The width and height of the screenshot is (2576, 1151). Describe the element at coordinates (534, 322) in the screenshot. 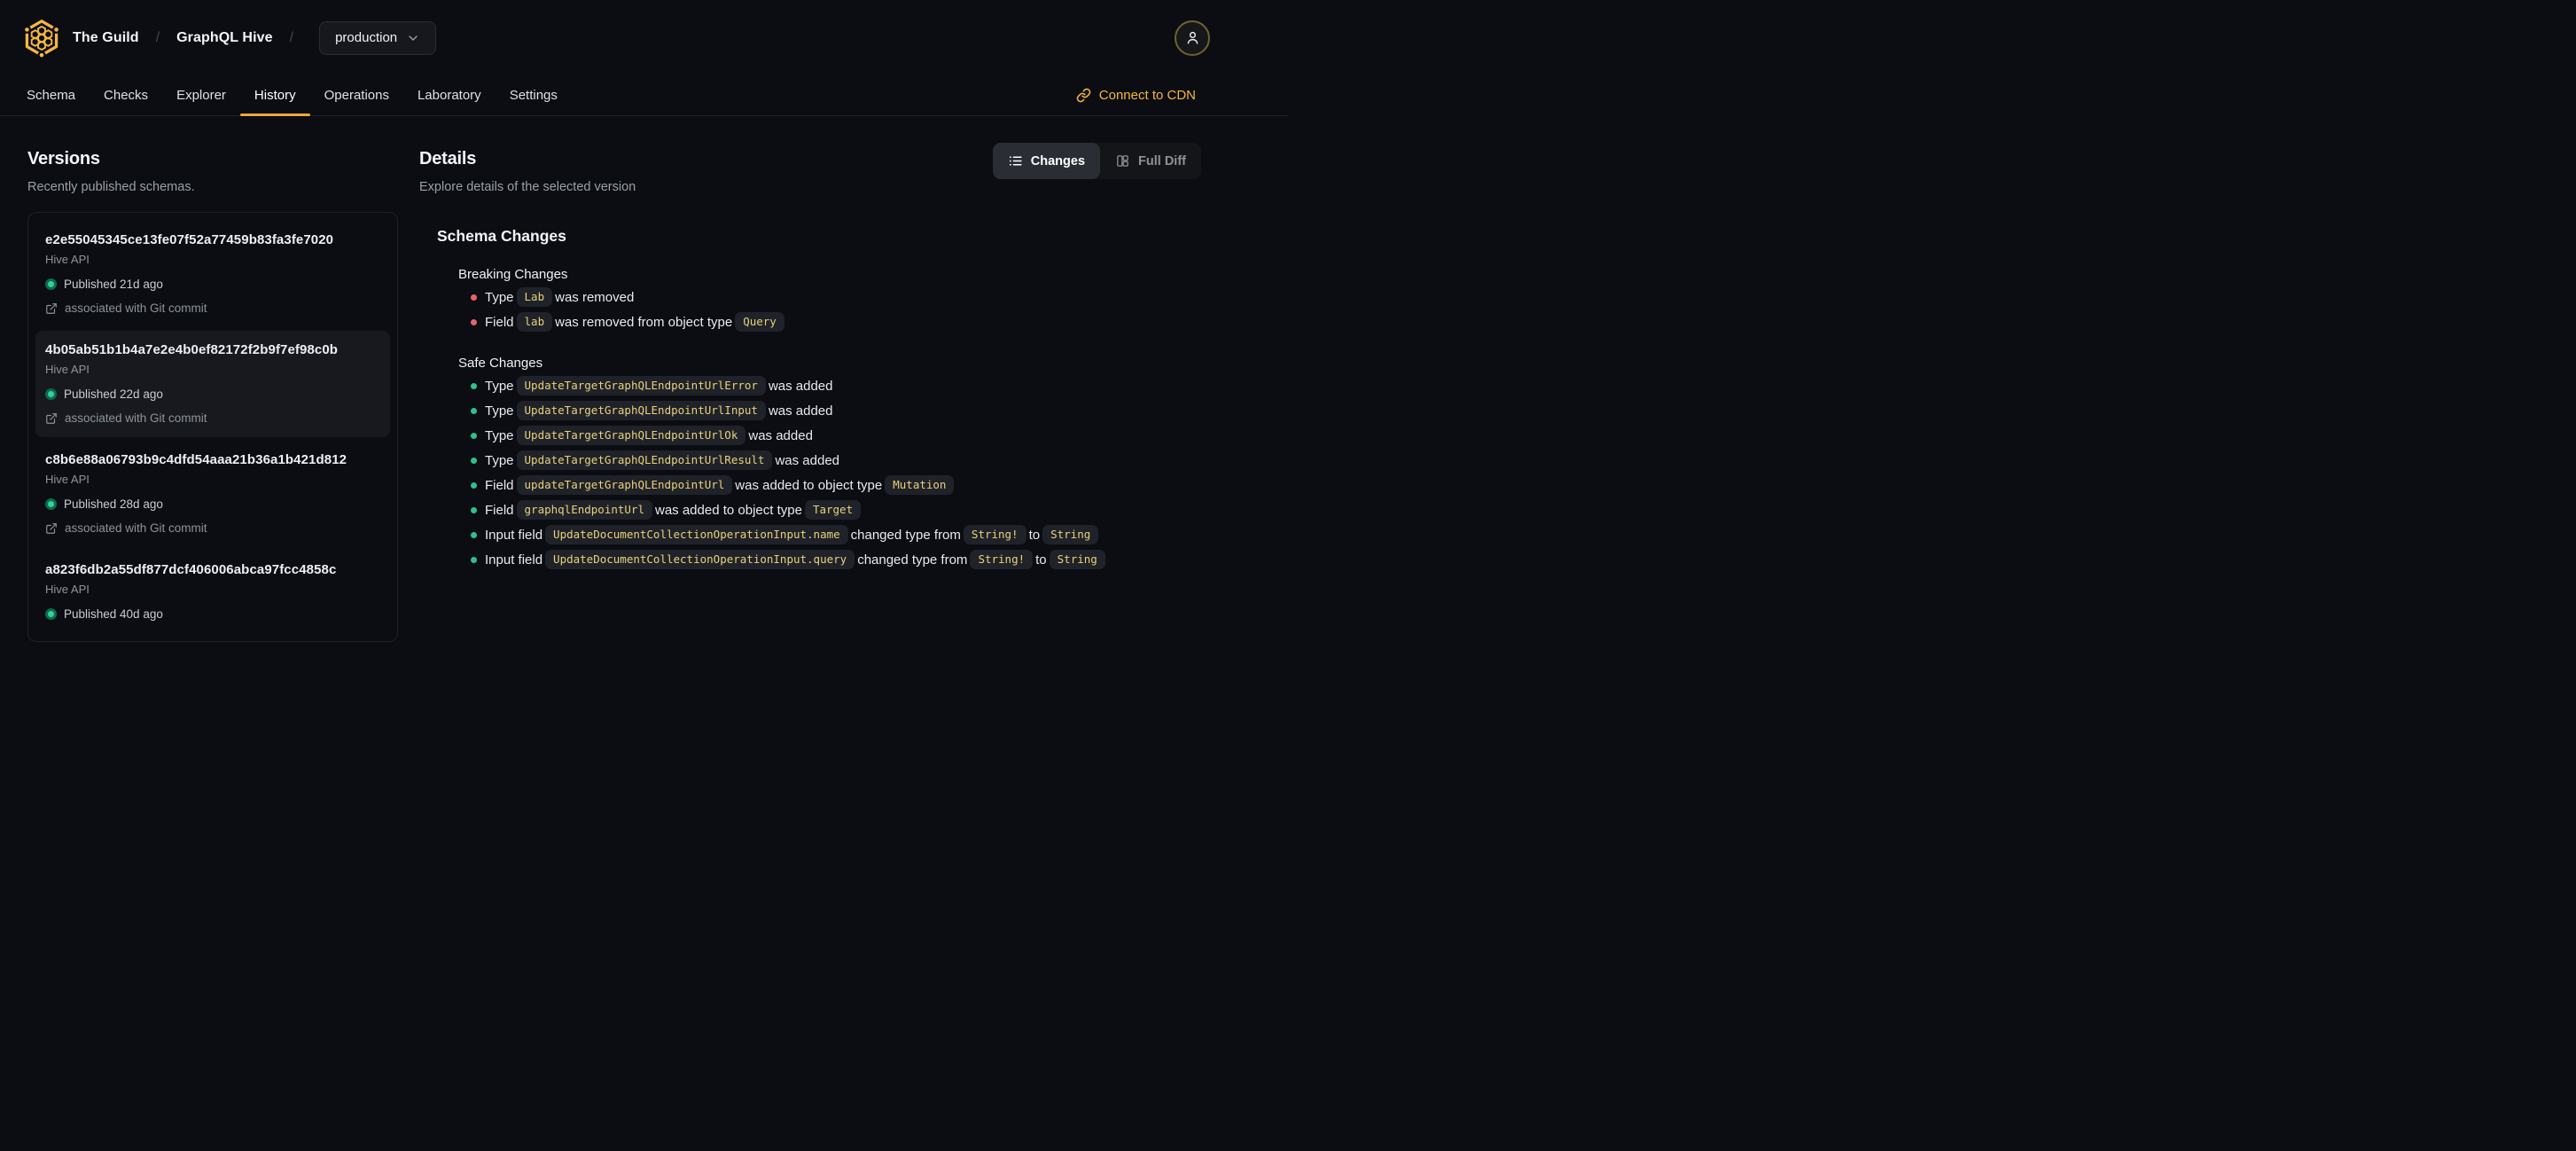

I see `code-chip: lab` at that location.